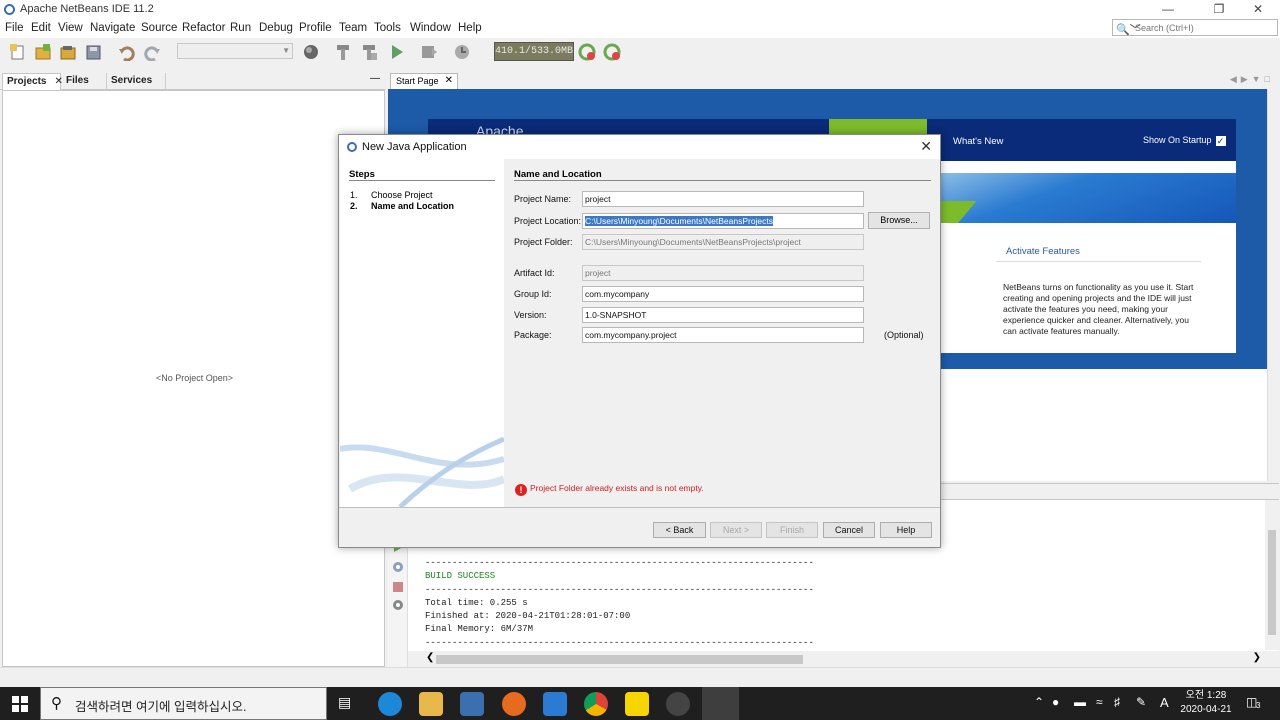 The width and height of the screenshot is (1280, 720). Describe the element at coordinates (1184, 140) in the screenshot. I see `show-on-startup-checkbox: Show On Startup ✓` at that location.